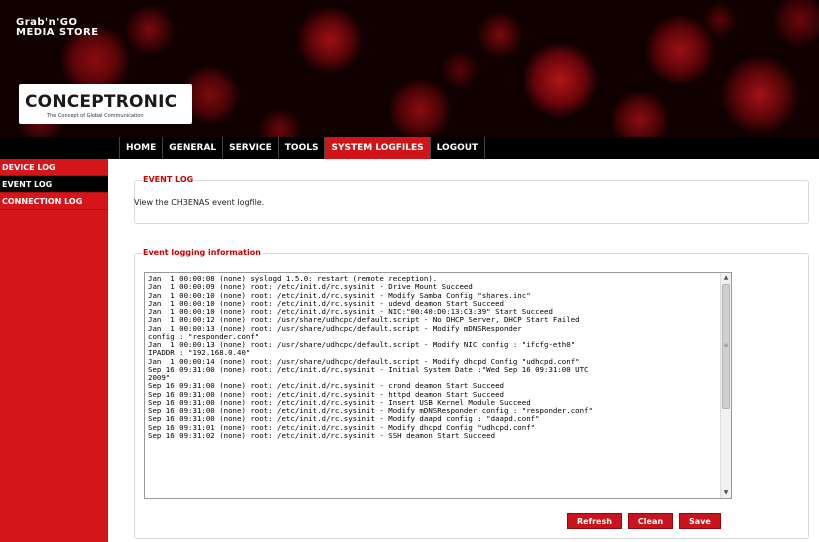 This screenshot has width=819, height=542. I want to click on brand-name: CONCEPTRONIC, so click(101, 102).